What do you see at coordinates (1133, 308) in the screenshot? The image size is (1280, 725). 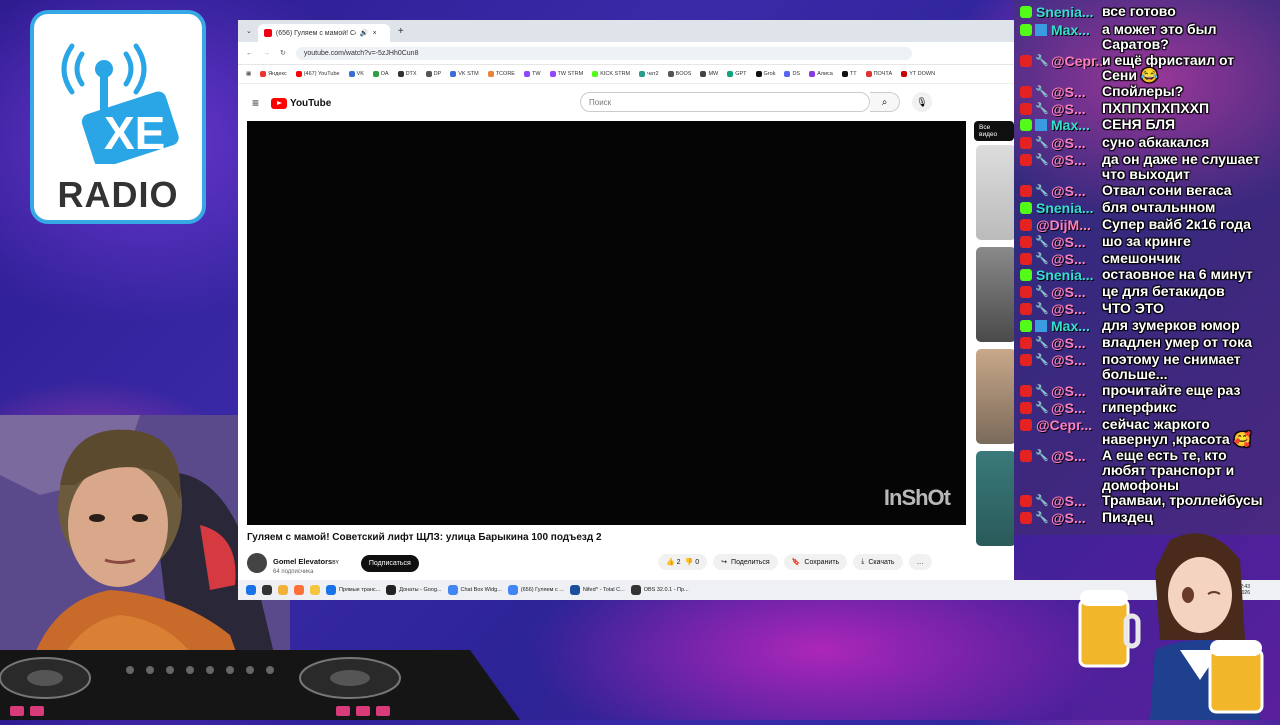 I see `chat-message-text: ЧТО ЭТО` at bounding box center [1133, 308].